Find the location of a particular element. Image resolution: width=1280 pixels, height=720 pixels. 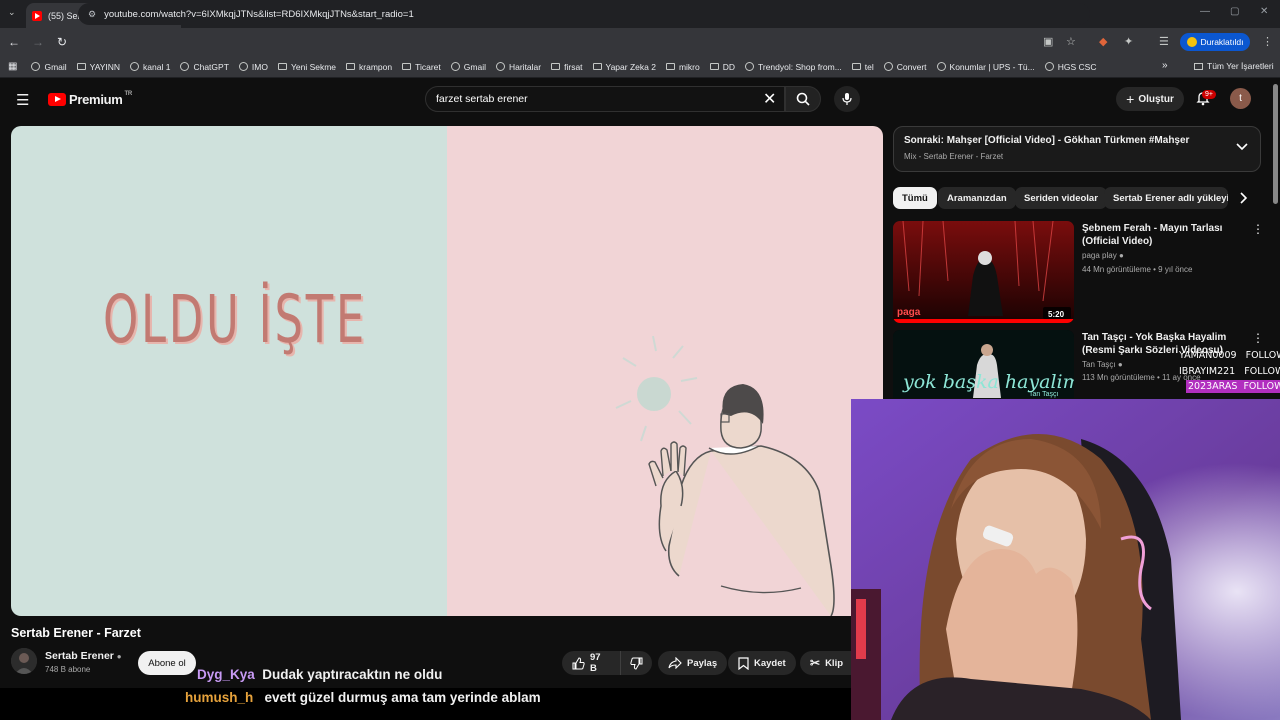

save-button: Kaydet is located at coordinates (762, 663).